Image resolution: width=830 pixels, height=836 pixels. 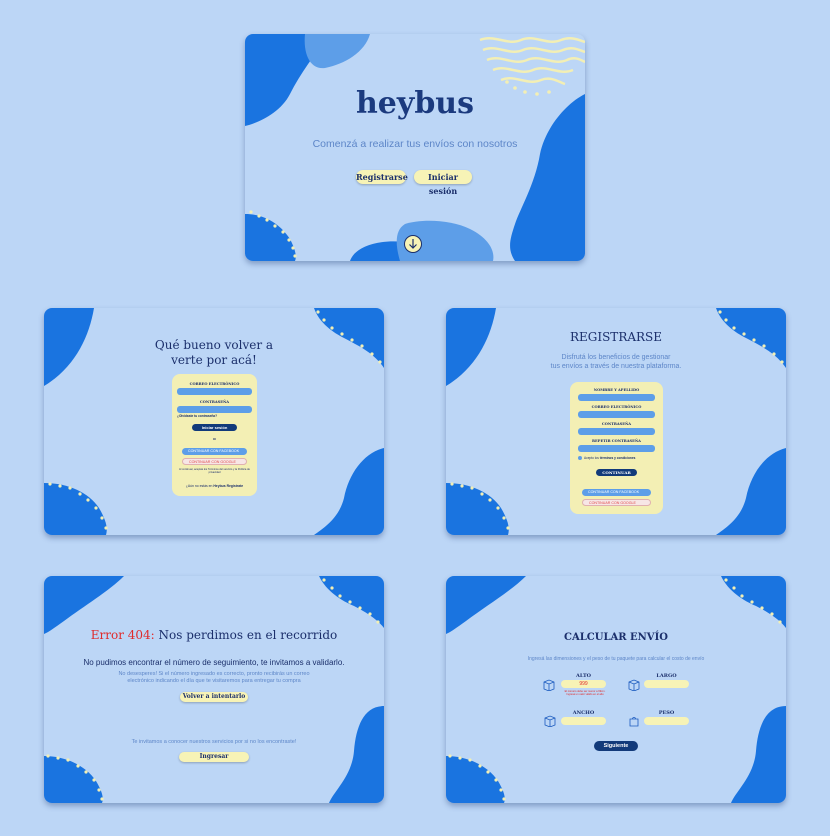 I want to click on brand-name: Heybus, so click(x=219, y=486).